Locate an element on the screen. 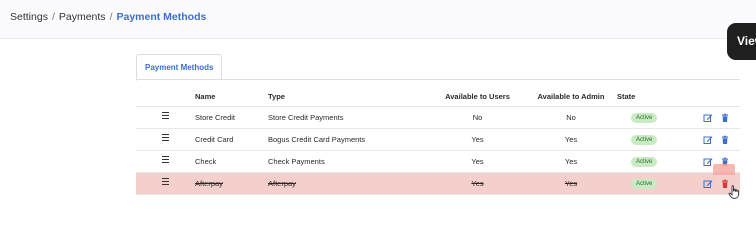 This screenshot has width=756, height=242. tab-bar: Payment Methods is located at coordinates (179, 67).